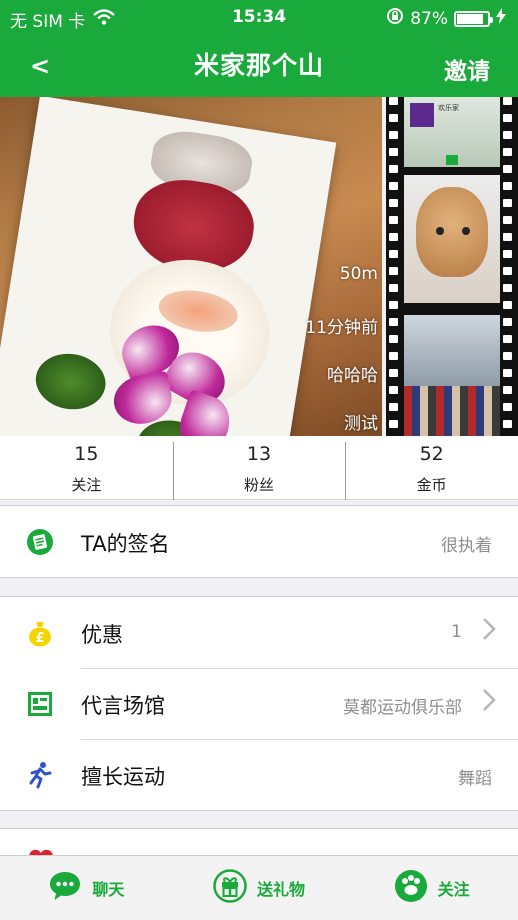 The image size is (518, 920). I want to click on sport-label: 擅长运动, so click(123, 777).